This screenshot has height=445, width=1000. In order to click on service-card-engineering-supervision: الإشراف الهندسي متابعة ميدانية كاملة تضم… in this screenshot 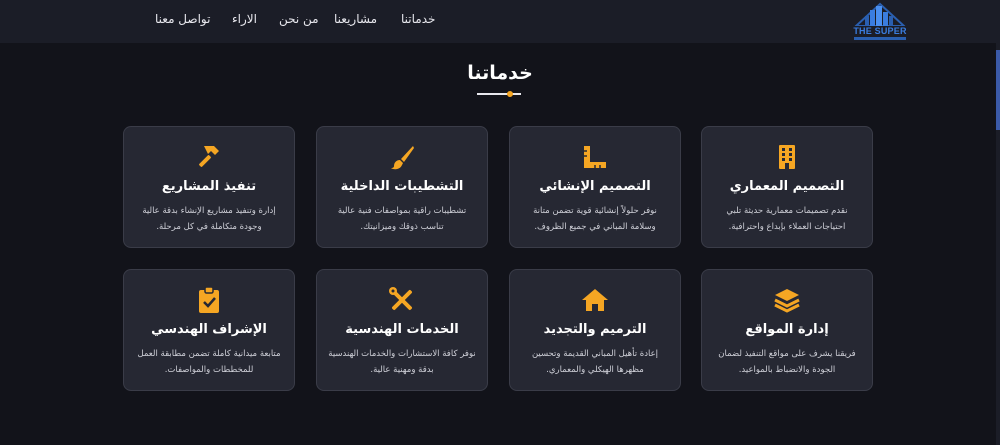, I will do `click(209, 330)`.